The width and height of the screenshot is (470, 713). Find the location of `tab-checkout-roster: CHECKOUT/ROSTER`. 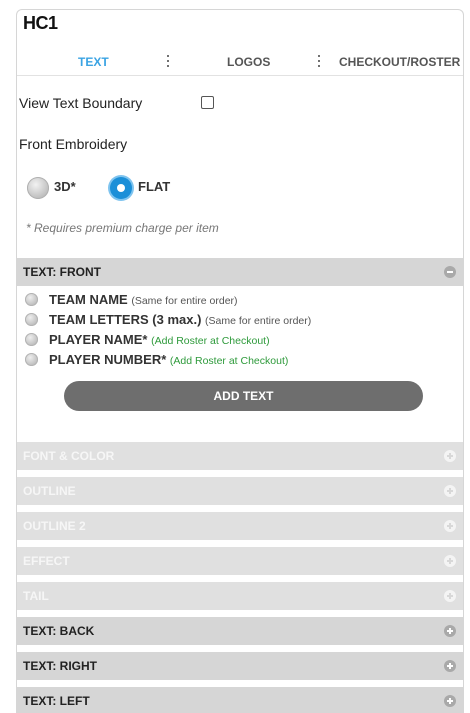

tab-checkout-roster: CHECKOUT/ROSTER is located at coordinates (399, 62).